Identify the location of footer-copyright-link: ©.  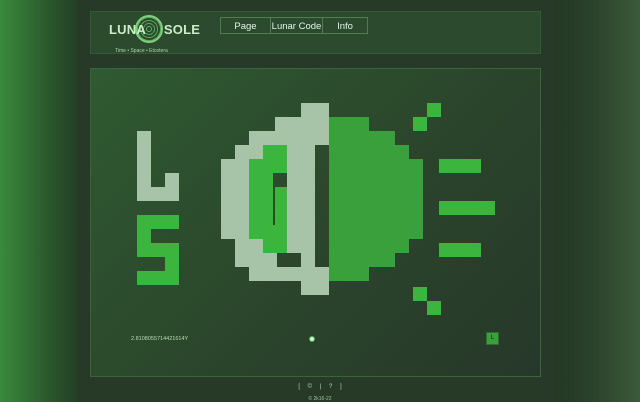
(310, 387).